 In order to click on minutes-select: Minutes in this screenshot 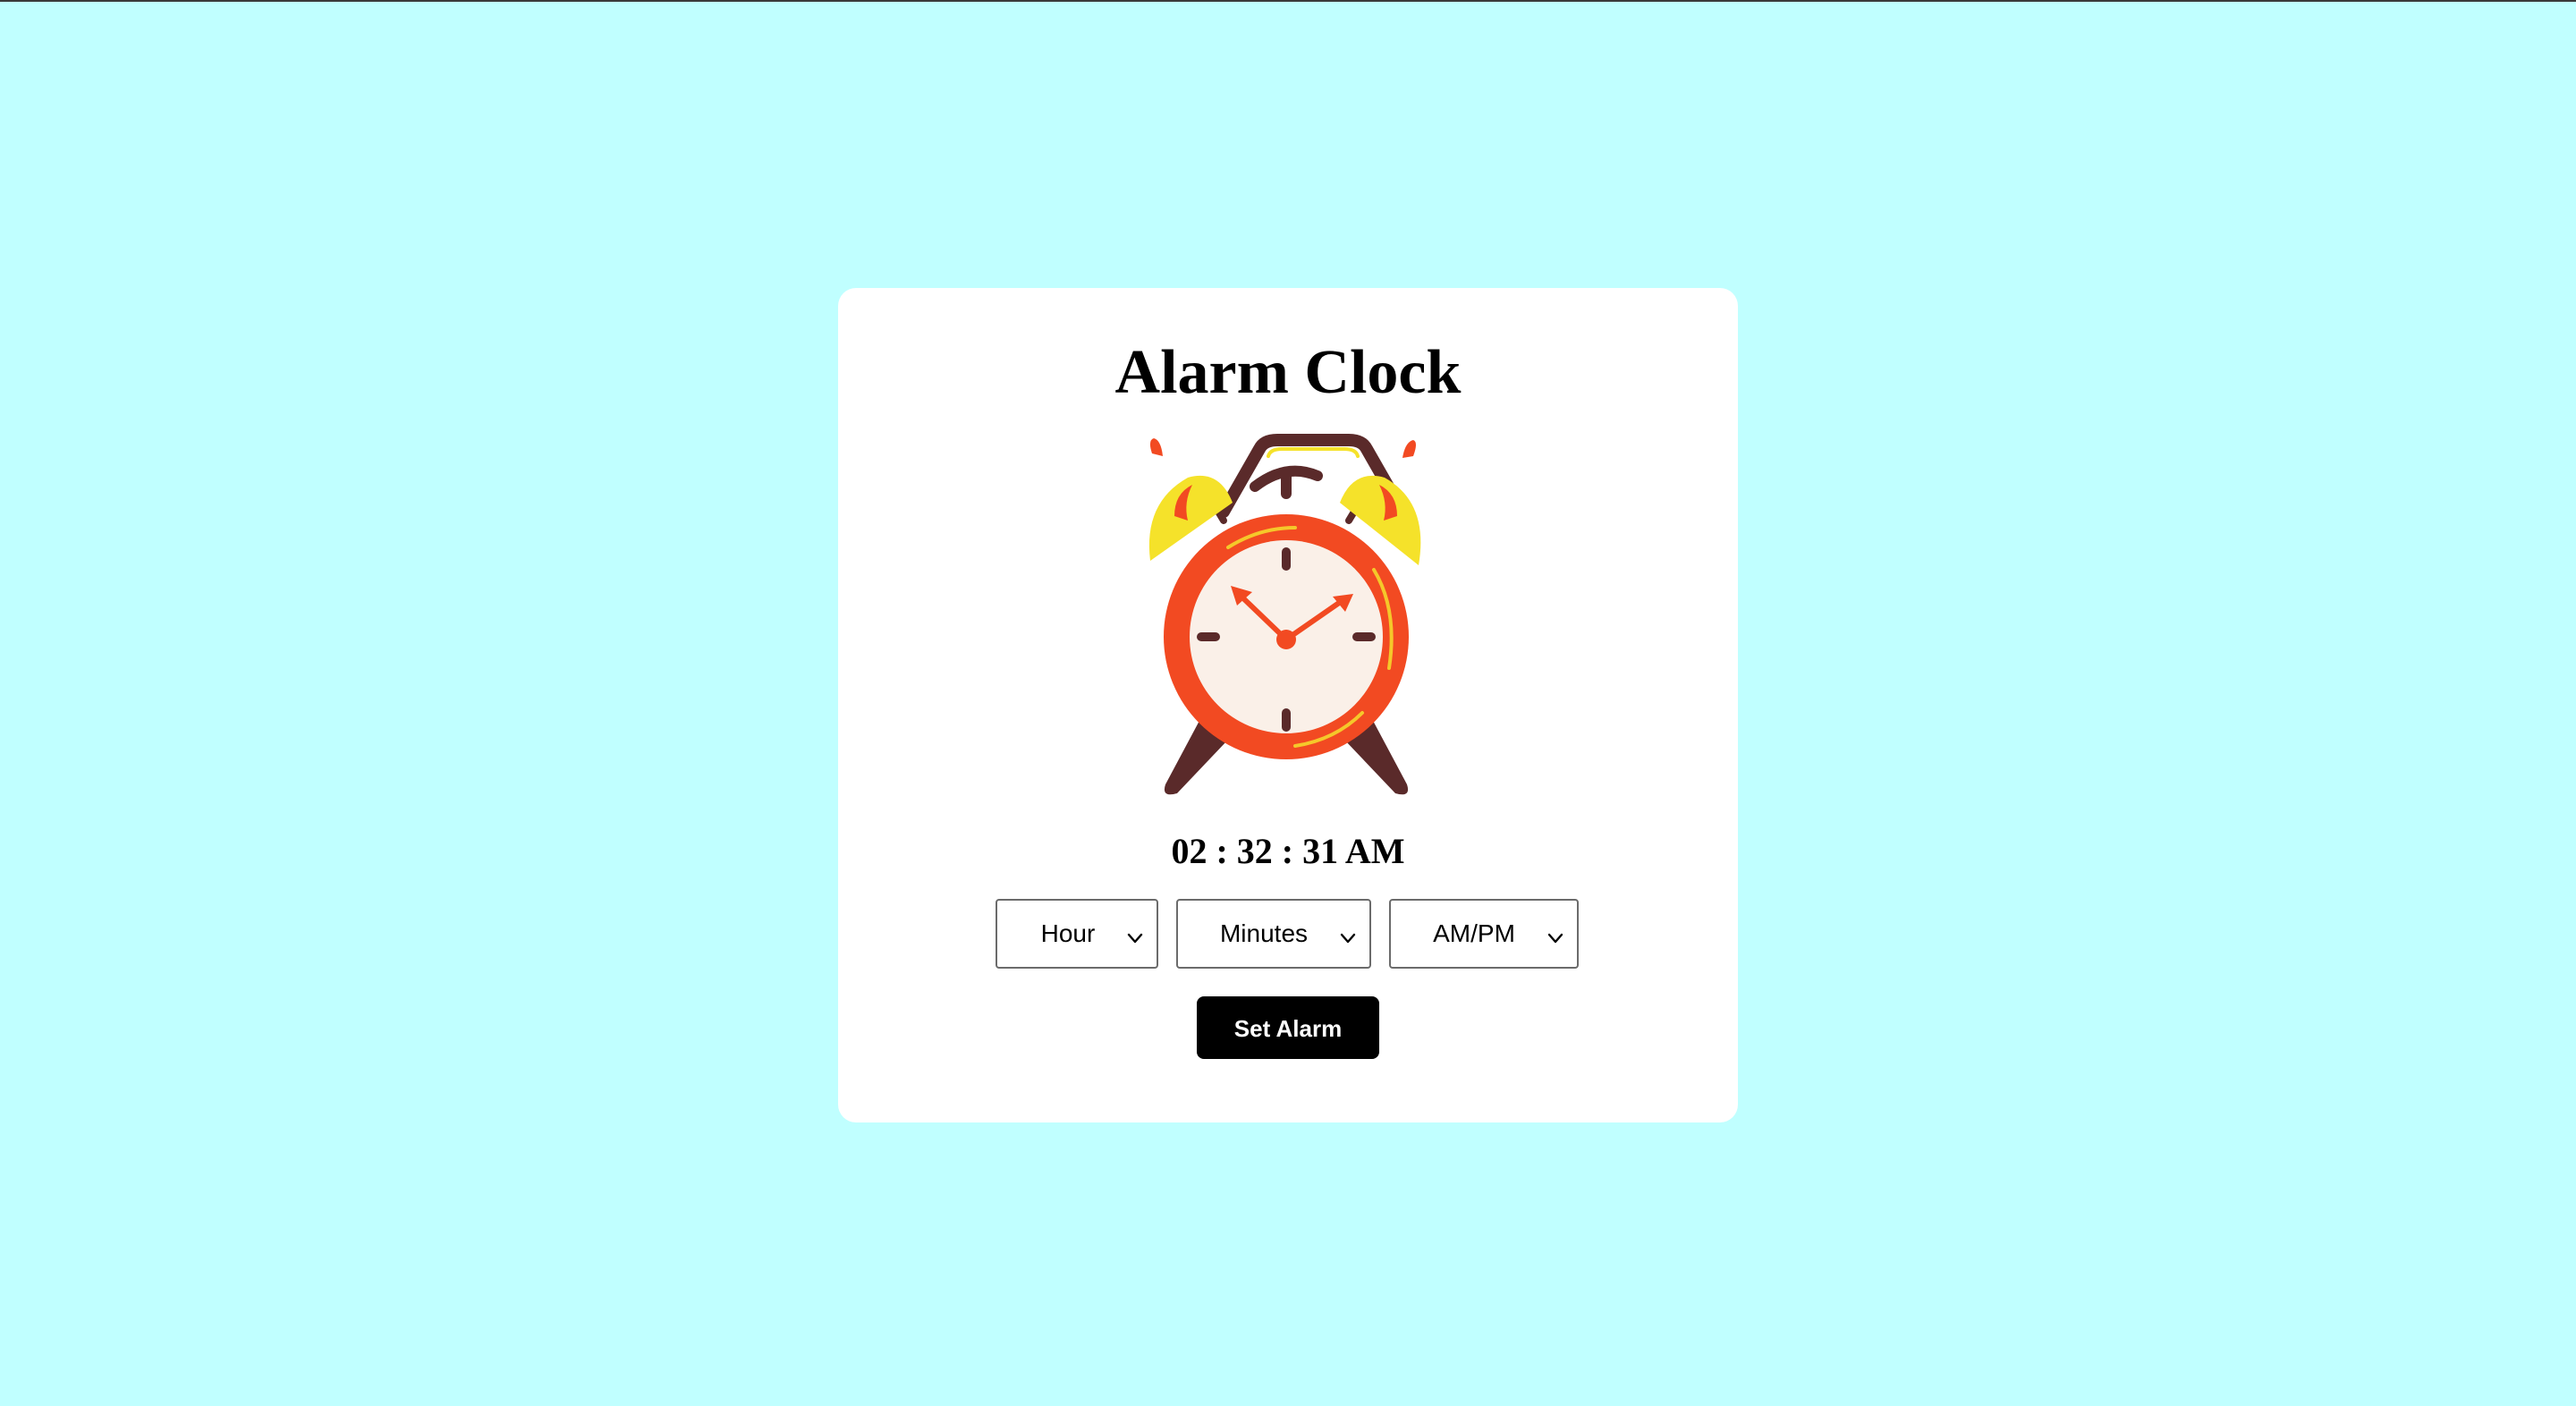, I will do `click(1273, 934)`.